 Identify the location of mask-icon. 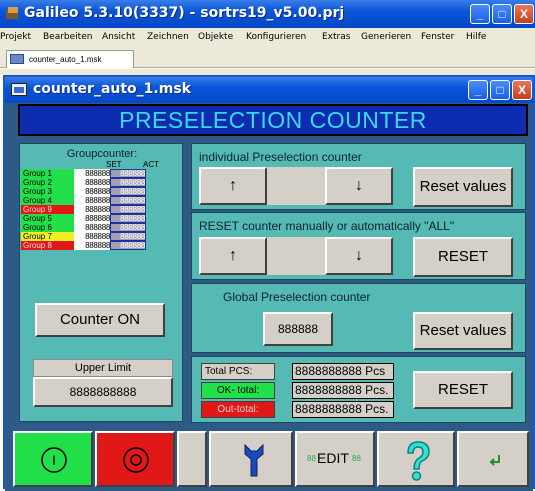
(17, 59).